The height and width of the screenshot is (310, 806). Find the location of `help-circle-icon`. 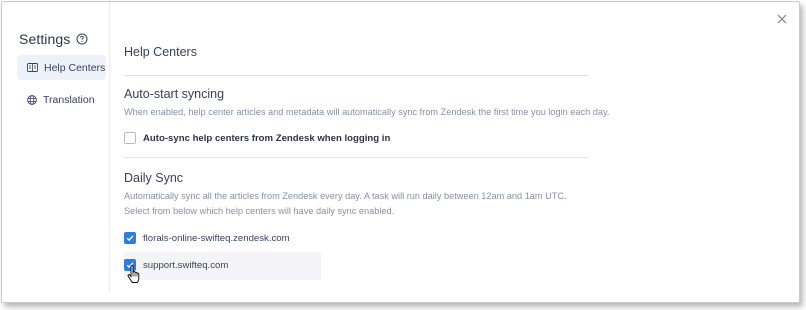

help-circle-icon is located at coordinates (82, 39).